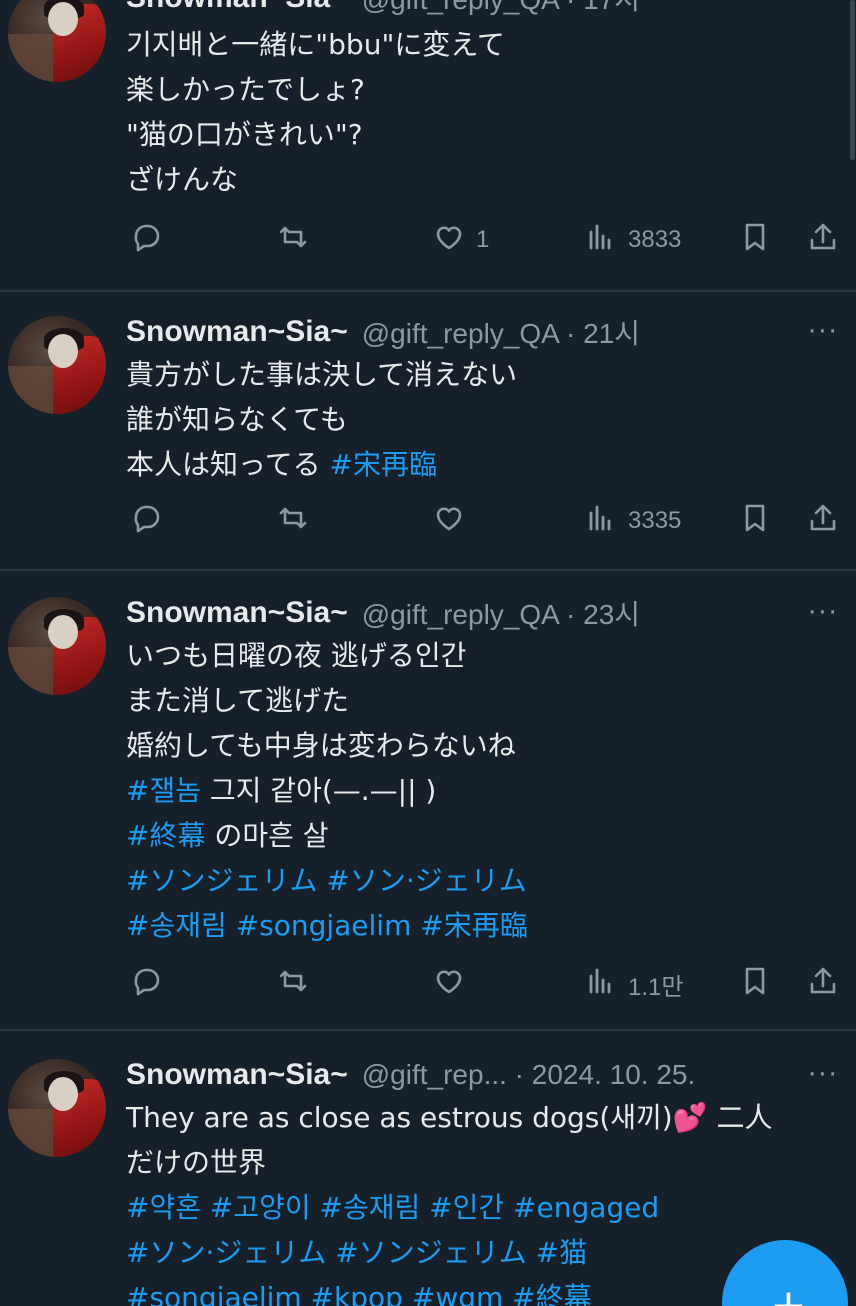 This screenshot has width=856, height=1306. I want to click on hashtag-link: #songjaelim #kpop #wgm #終幕, so click(359, 1293).